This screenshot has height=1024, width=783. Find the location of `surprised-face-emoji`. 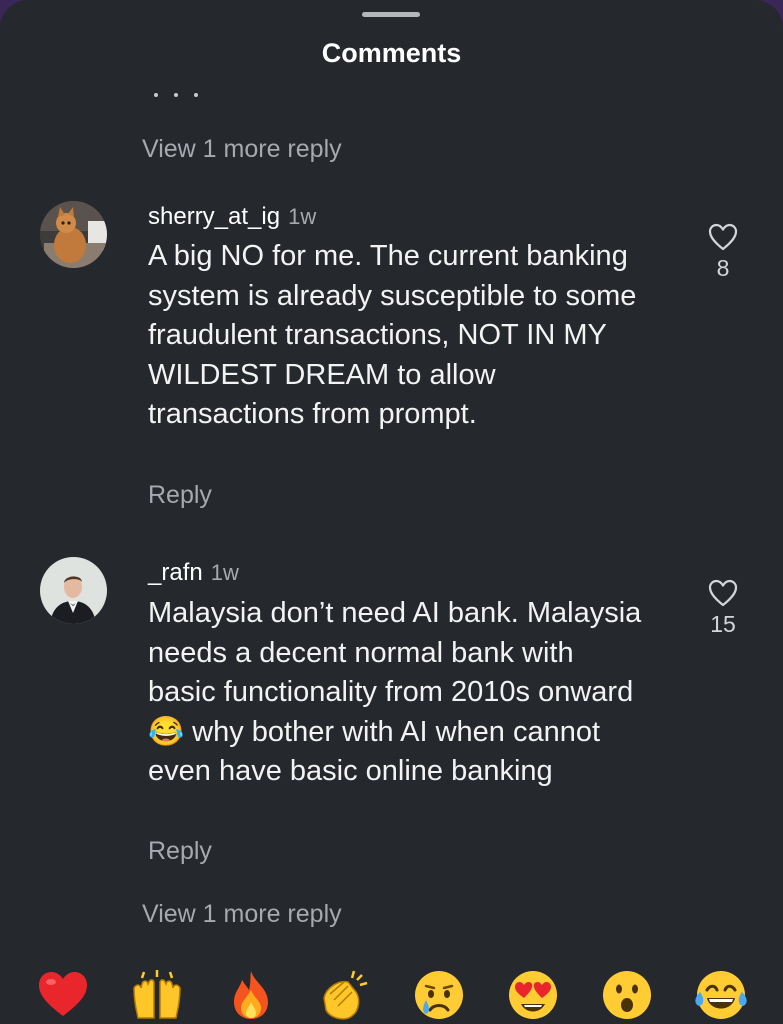

surprised-face-emoji is located at coordinates (627, 995).